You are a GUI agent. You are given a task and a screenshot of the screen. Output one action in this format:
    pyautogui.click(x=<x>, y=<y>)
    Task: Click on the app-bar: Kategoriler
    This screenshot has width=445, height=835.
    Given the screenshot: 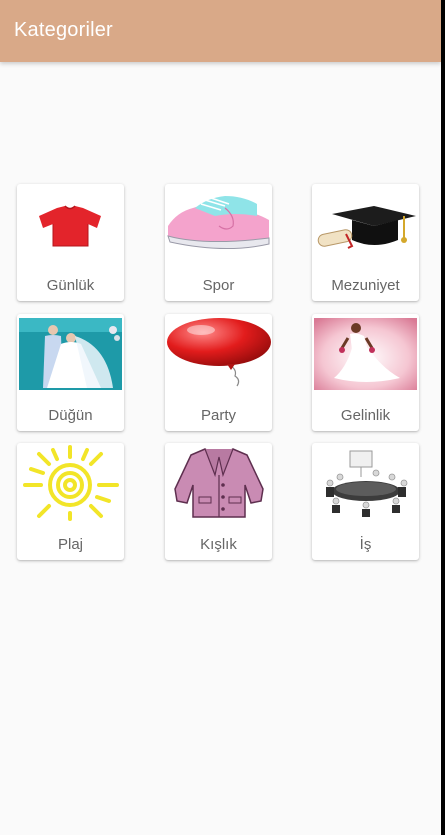 What is the action you would take?
    pyautogui.click(x=220, y=31)
    